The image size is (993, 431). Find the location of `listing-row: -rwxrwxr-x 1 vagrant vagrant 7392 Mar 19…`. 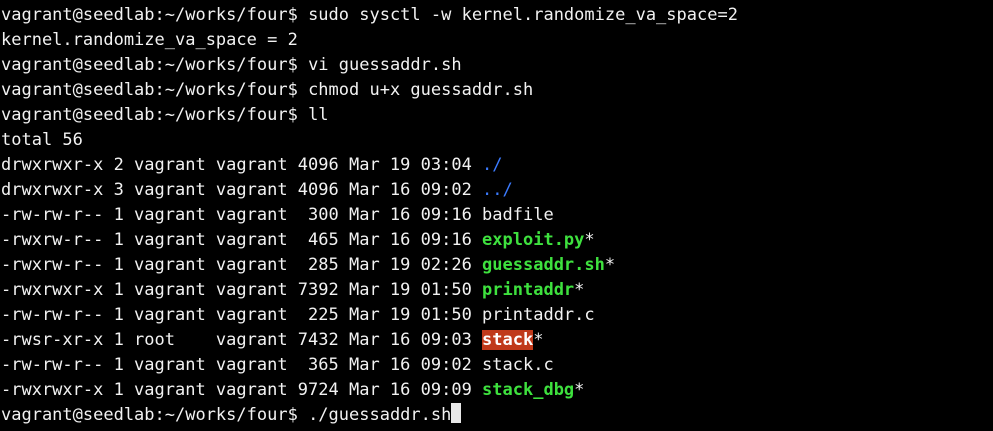

listing-row: -rwxrwxr-x 1 vagrant vagrant 7392 Mar 19… is located at coordinates (497, 290).